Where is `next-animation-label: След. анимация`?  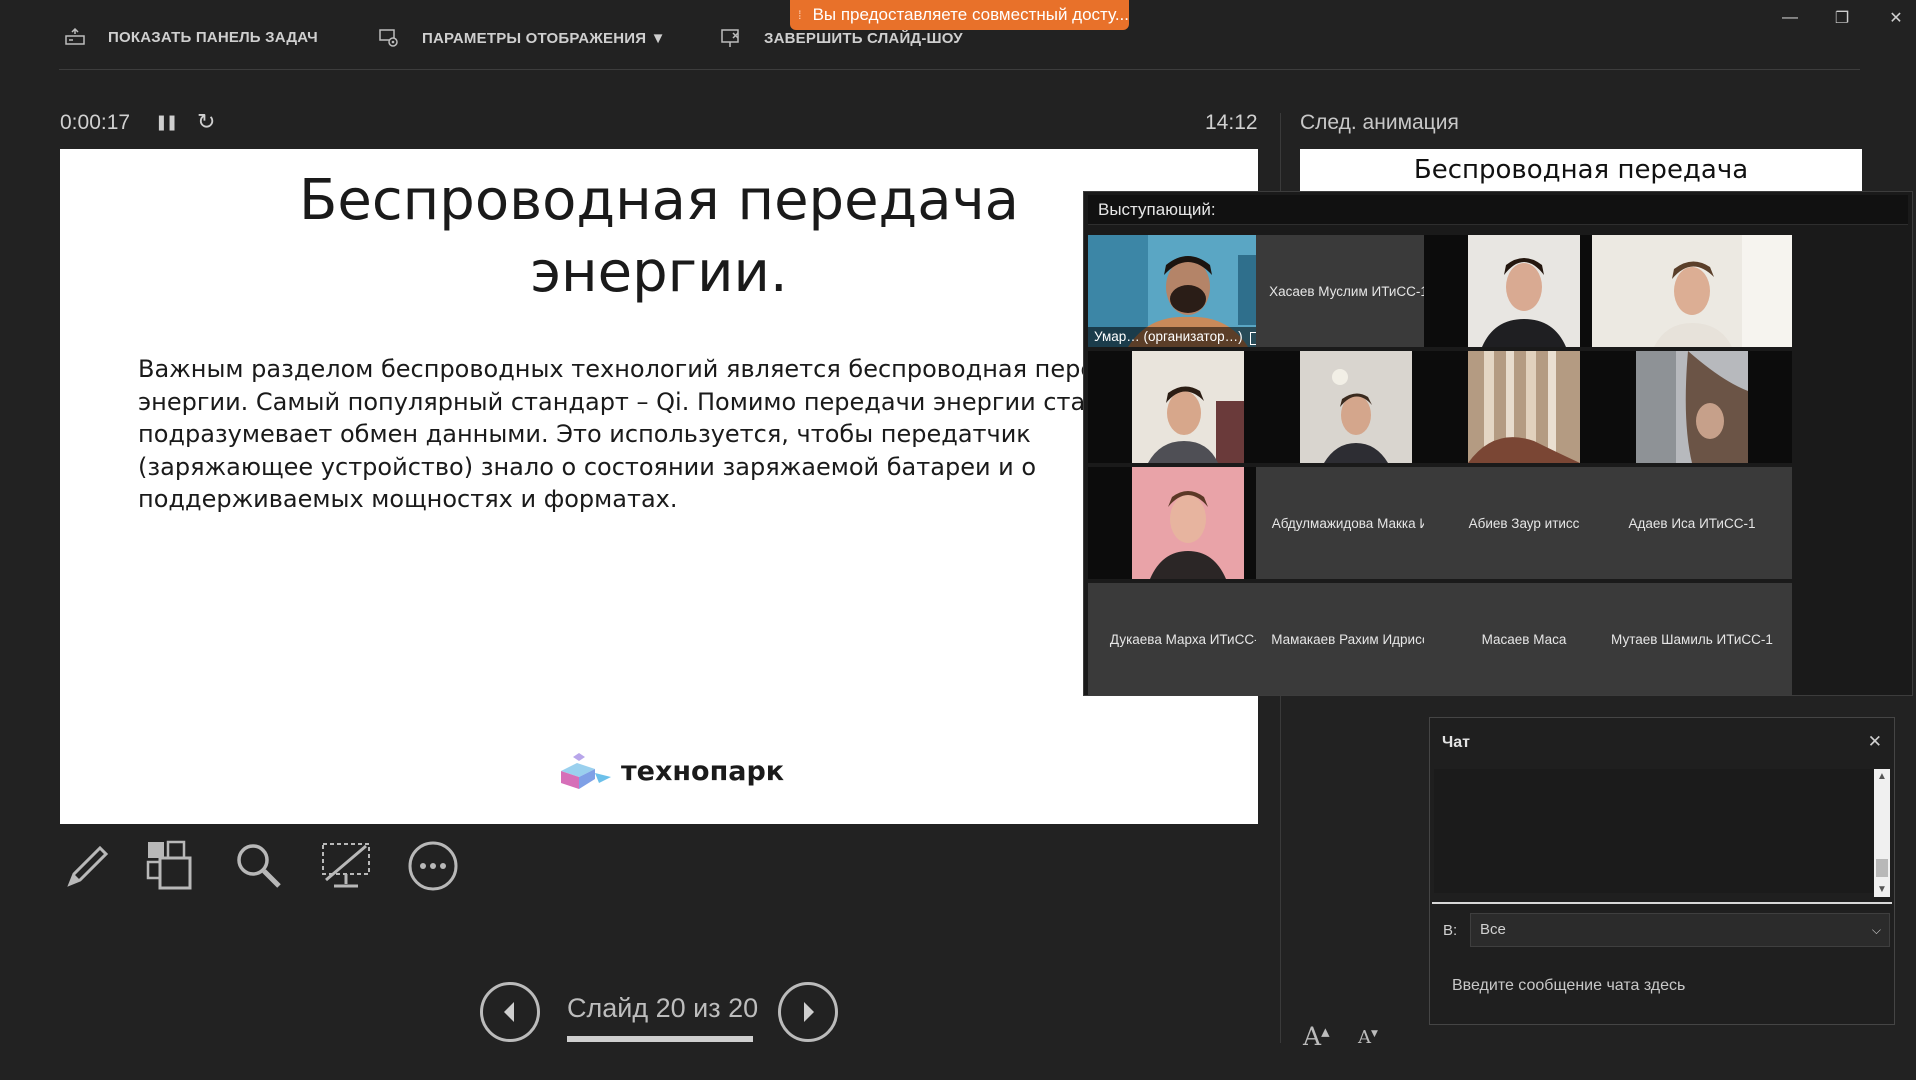
next-animation-label: След. анимация is located at coordinates (1379, 122).